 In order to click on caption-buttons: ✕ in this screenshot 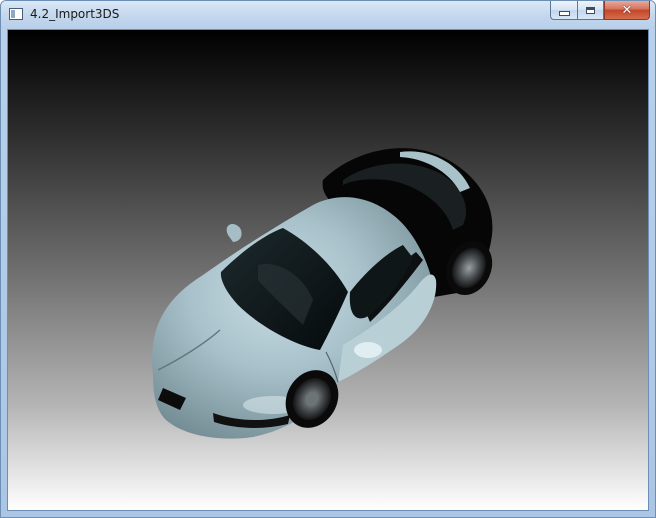, I will do `click(600, 11)`.